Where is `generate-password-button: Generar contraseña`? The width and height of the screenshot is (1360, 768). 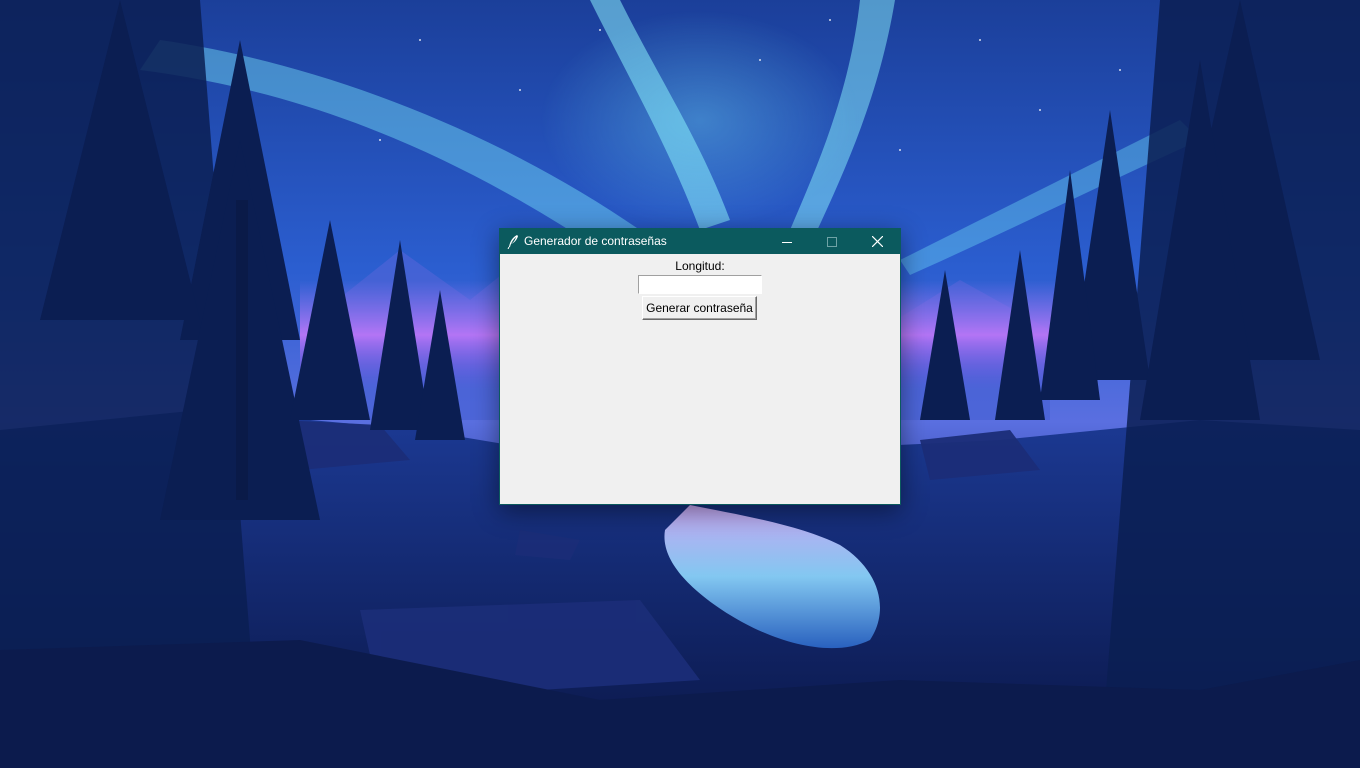 generate-password-button: Generar contraseña is located at coordinates (699, 308).